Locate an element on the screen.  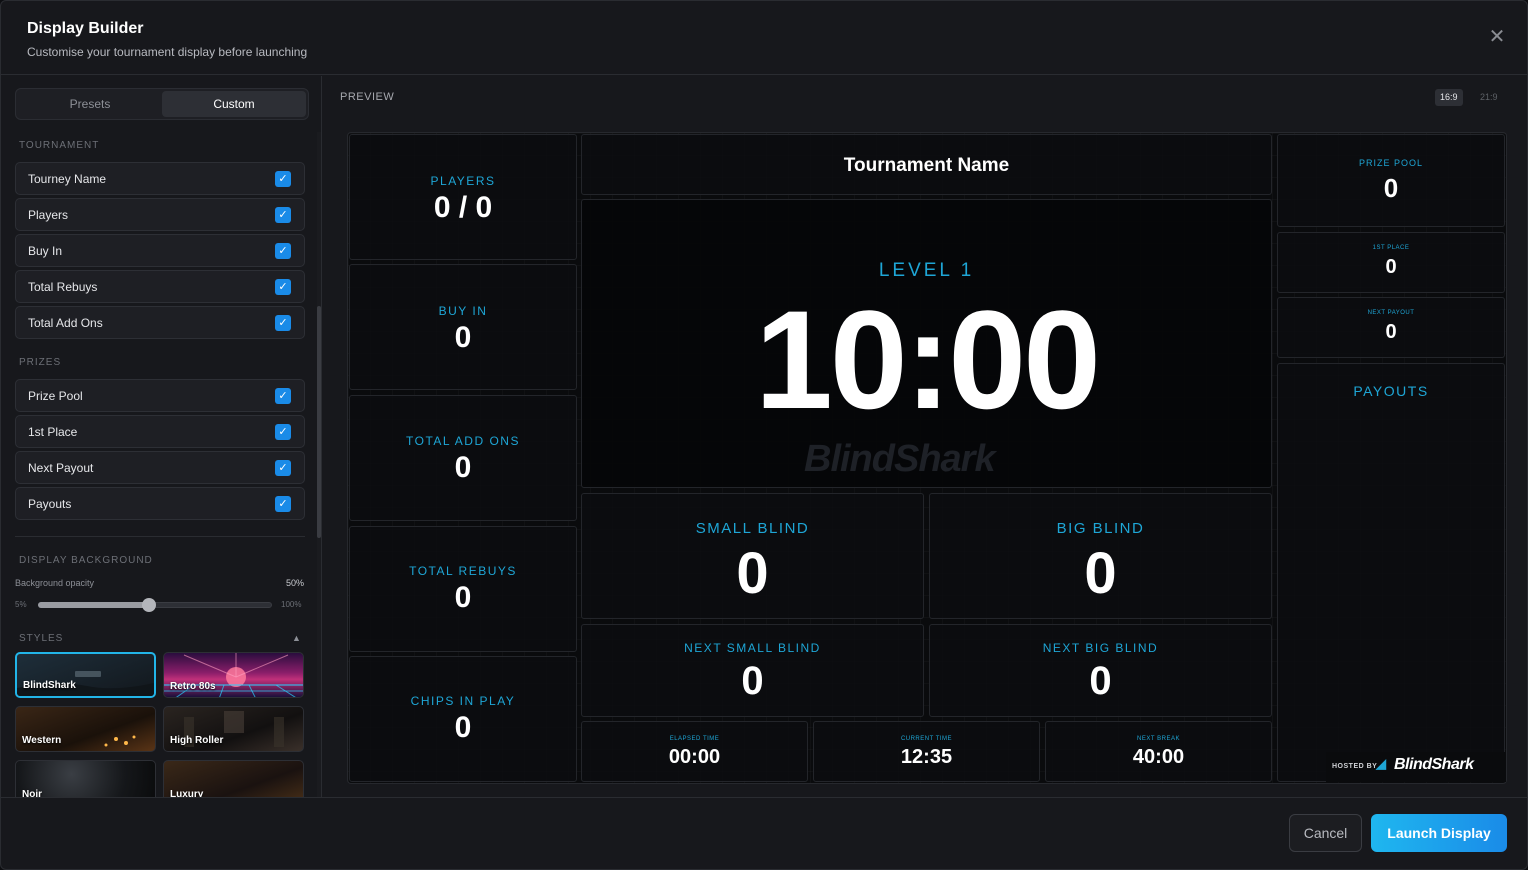
style-card-high-roller: High Roller is located at coordinates (233, 729).